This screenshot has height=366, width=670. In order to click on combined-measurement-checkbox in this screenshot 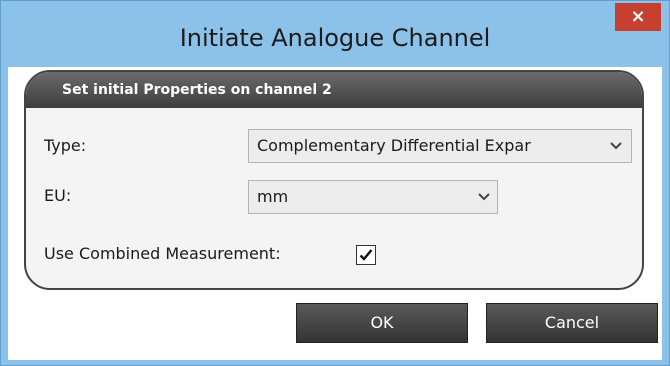, I will do `click(366, 255)`.